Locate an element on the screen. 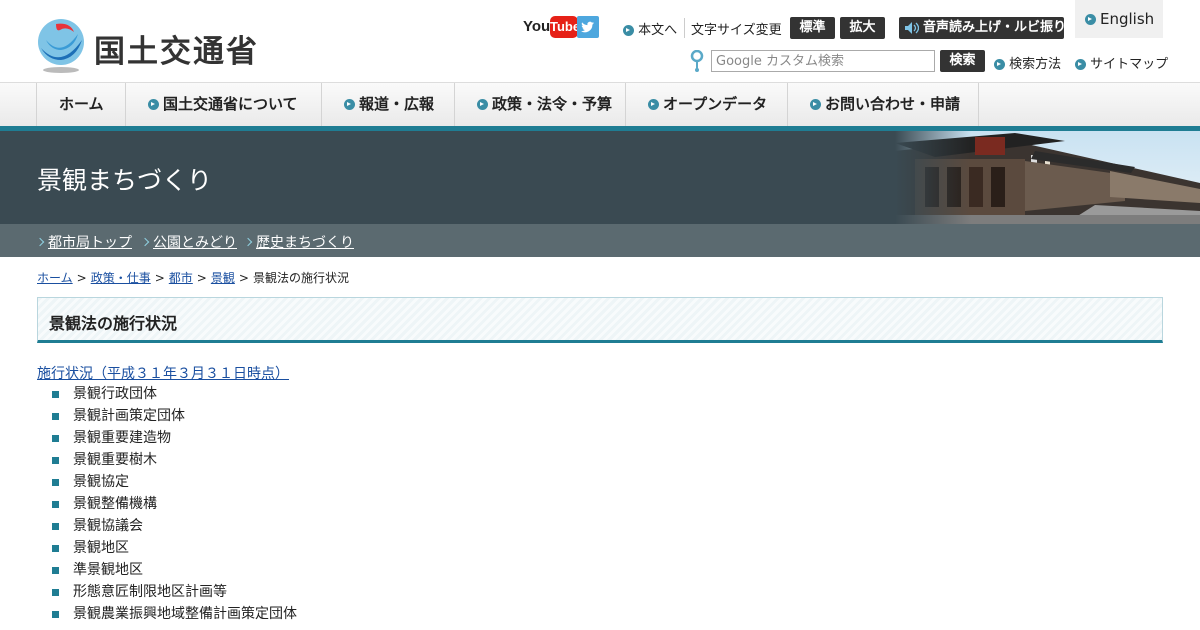  font-size-standard-button: 標準 is located at coordinates (812, 28).